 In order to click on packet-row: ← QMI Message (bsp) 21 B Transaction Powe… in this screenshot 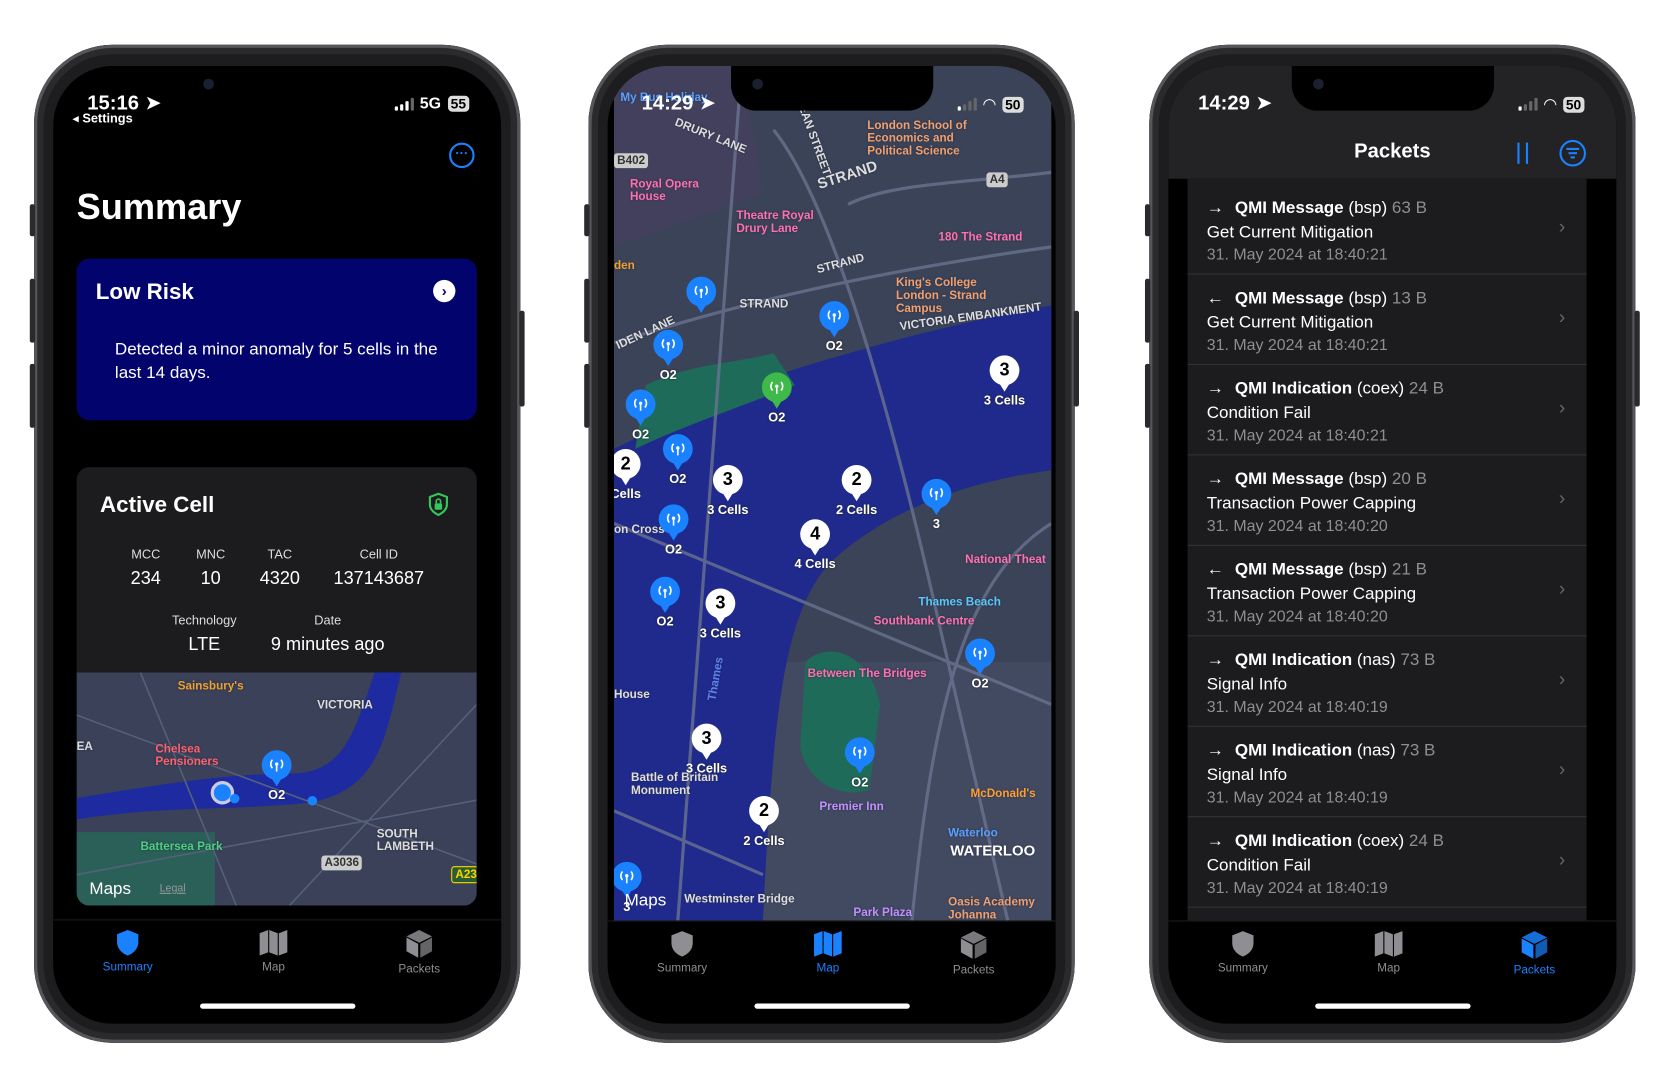, I will do `click(1387, 591)`.